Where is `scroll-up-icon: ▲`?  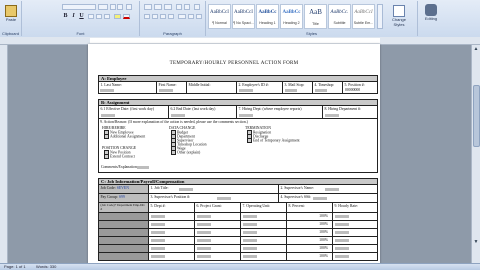 scroll-up-icon: ▲ is located at coordinates (476, 49).